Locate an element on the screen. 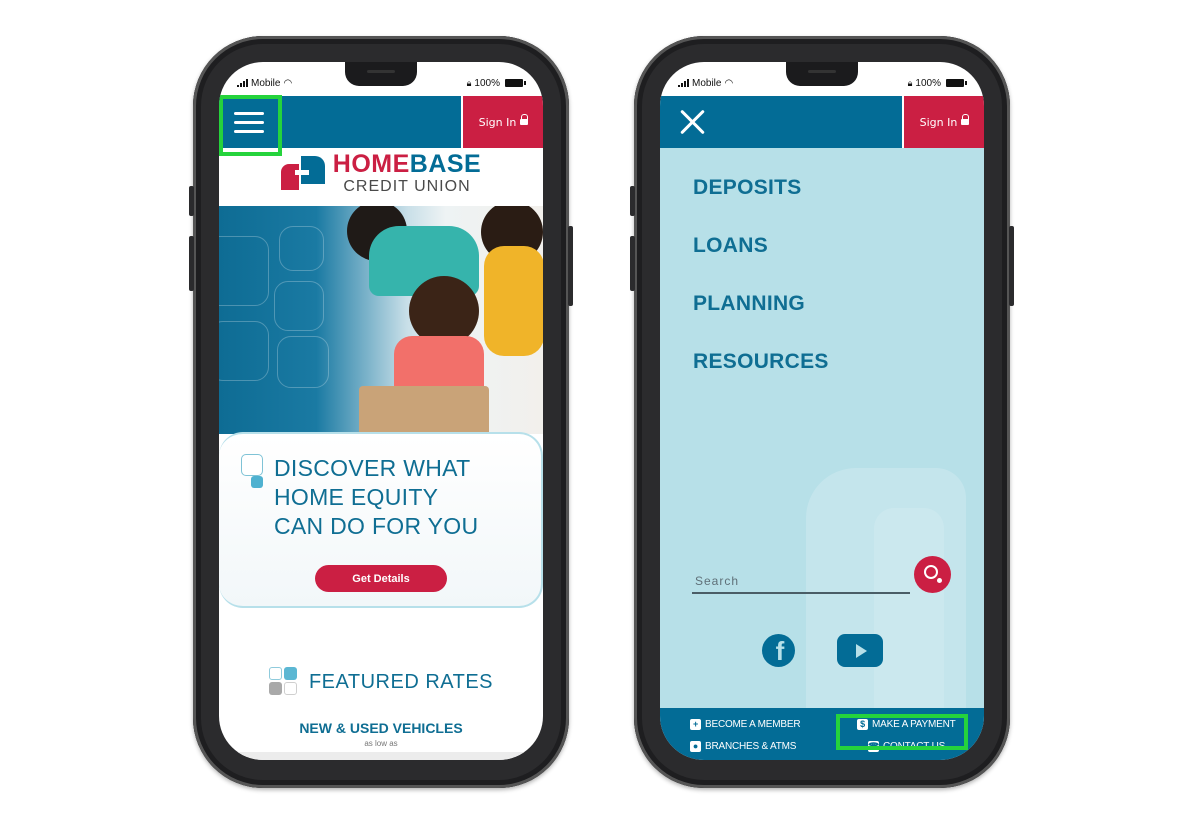 The width and height of the screenshot is (1200, 825). close-menu-icon is located at coordinates (692, 122).